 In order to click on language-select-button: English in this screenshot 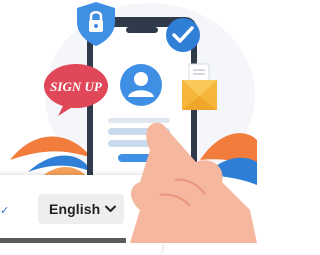, I will do `click(81, 209)`.